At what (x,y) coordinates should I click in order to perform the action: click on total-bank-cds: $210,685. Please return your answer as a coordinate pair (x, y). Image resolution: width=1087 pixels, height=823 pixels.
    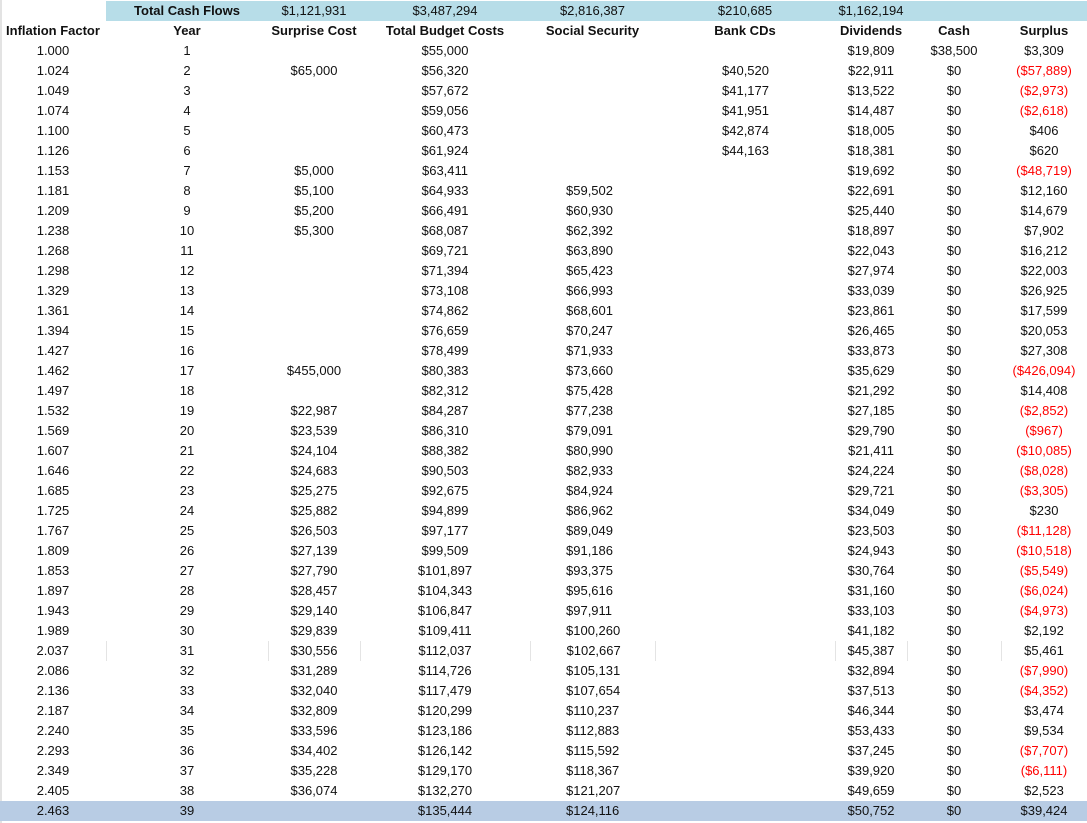
    Looking at the image, I should click on (745, 11).